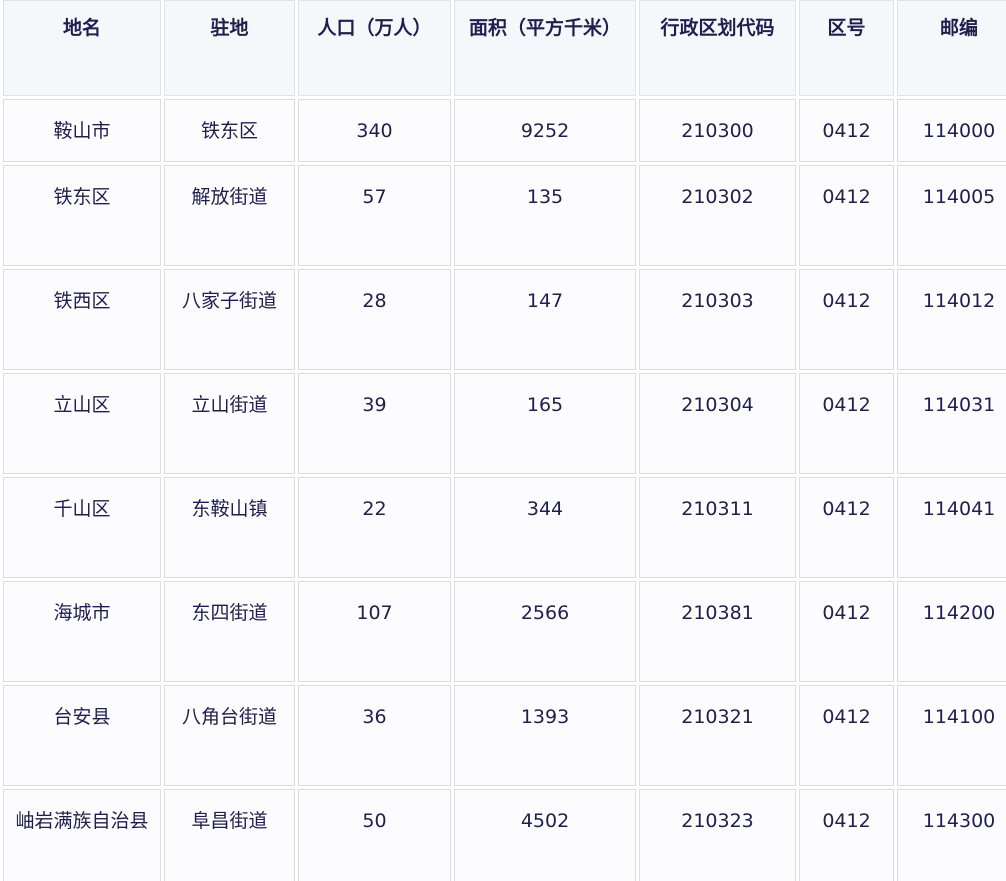  Describe the element at coordinates (229, 735) in the screenshot. I see `cell-seat: 八角台街道` at that location.